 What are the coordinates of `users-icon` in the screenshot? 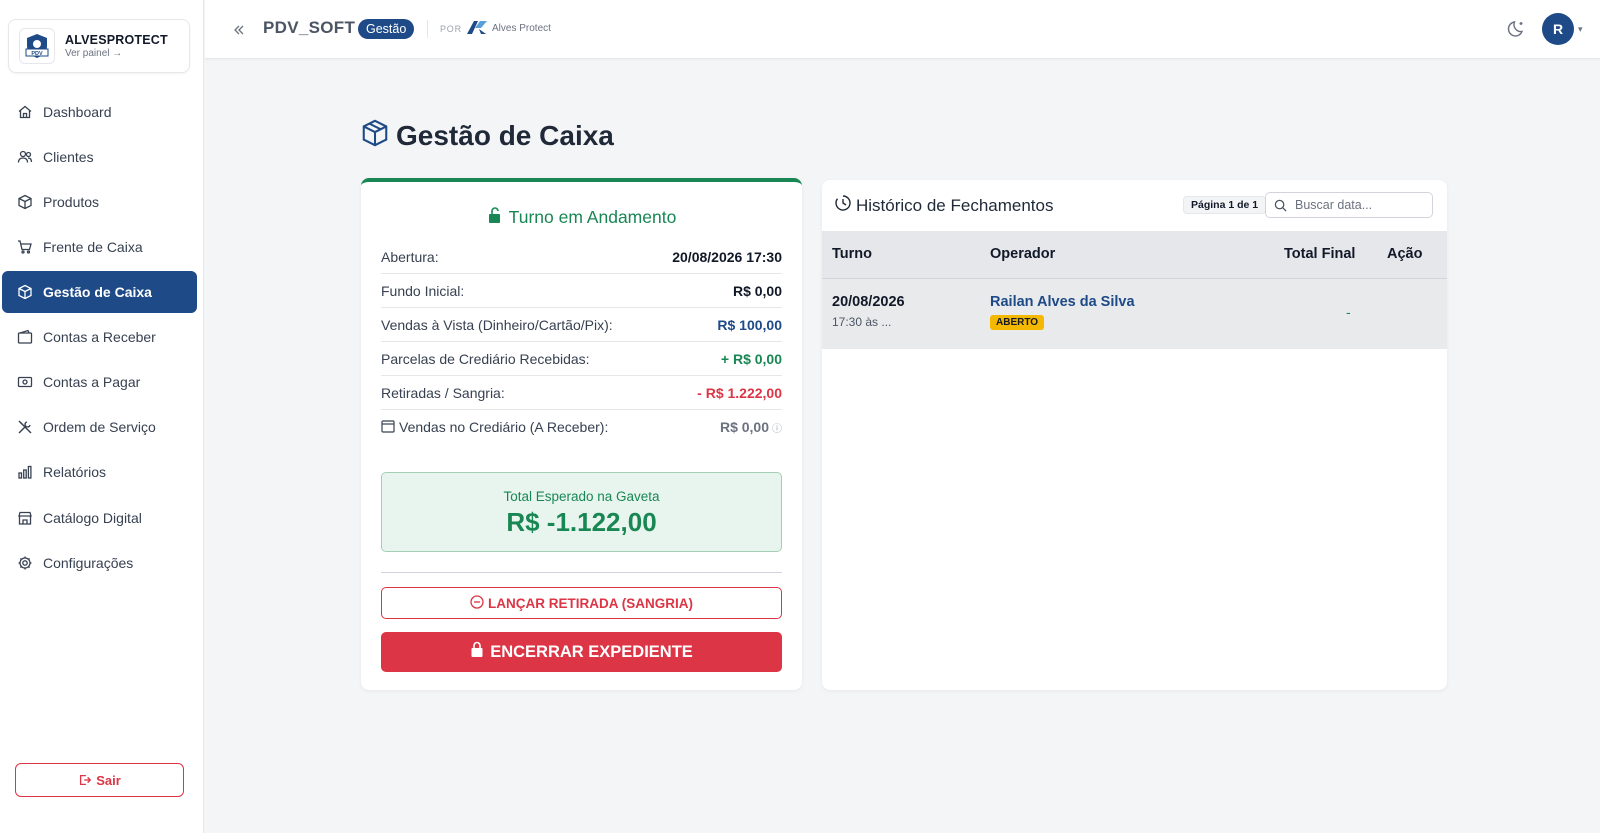 It's located at (25, 157).